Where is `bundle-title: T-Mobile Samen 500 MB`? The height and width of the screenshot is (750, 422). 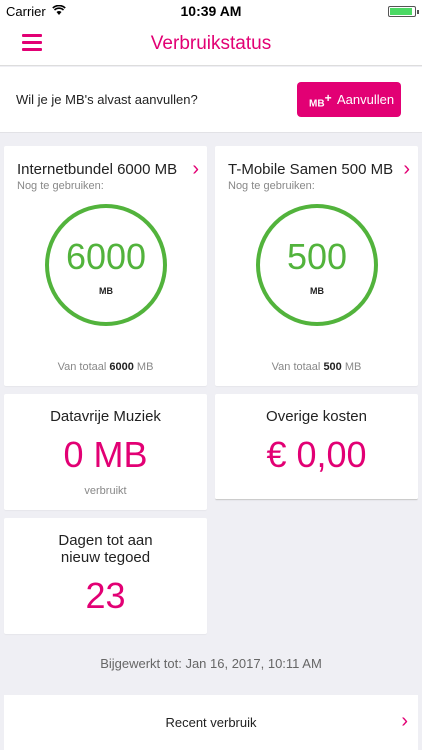
bundle-title: T-Mobile Samen 500 MB is located at coordinates (311, 169).